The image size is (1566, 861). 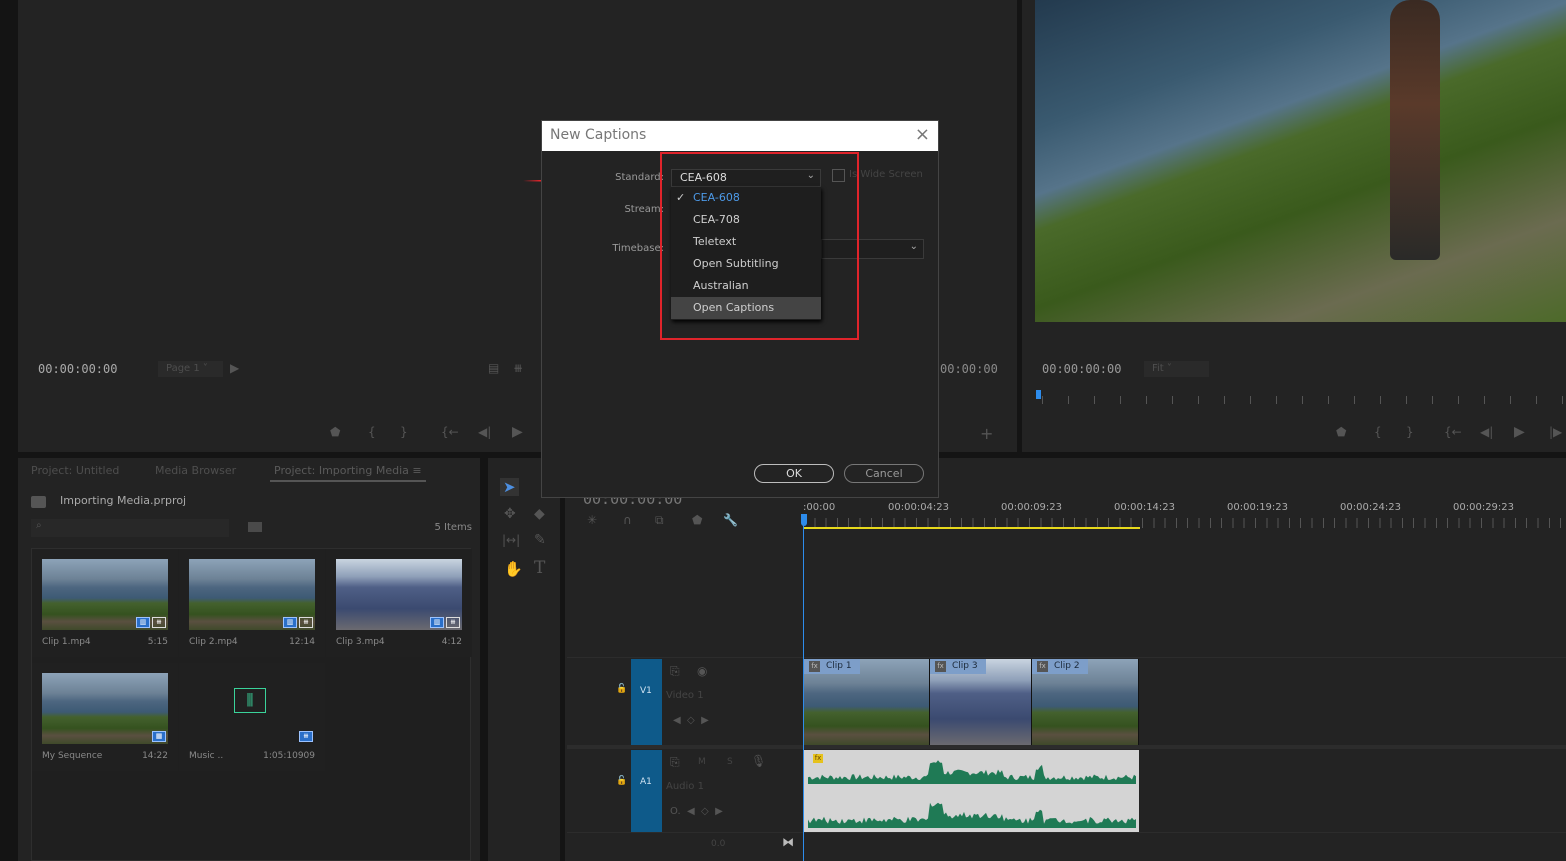 What do you see at coordinates (252, 717) in the screenshot?
I see `media-item-music: ⫼ ⧻ Music .. 1:05:10909` at bounding box center [252, 717].